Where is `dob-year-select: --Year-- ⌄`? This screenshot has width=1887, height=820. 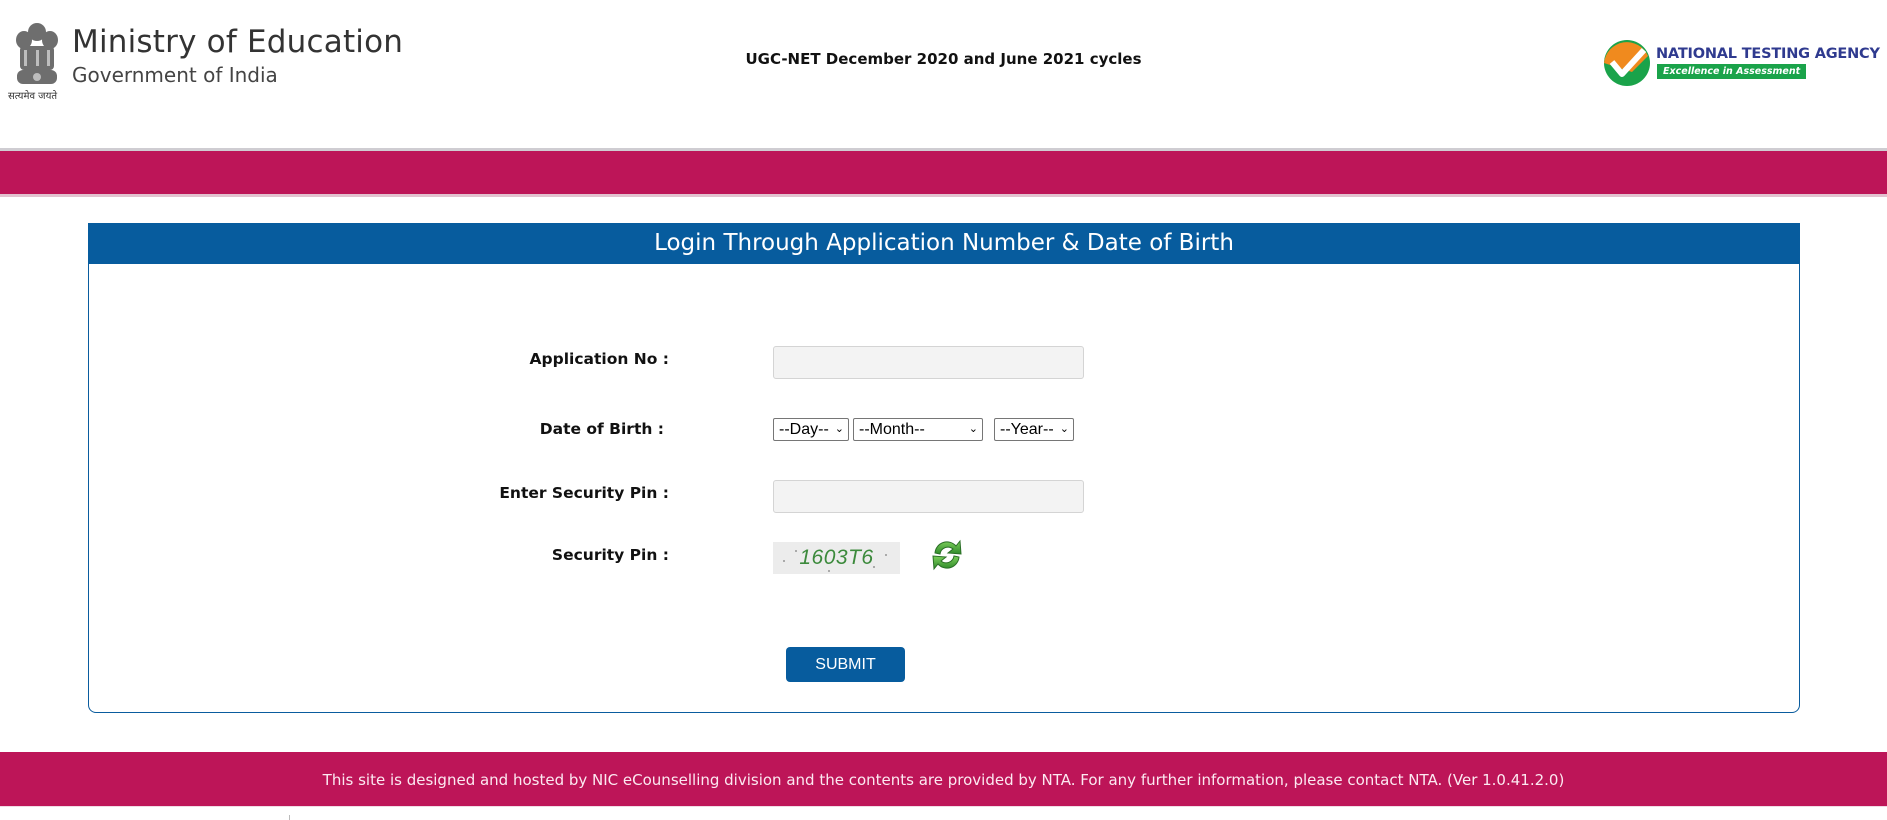
dob-year-select: --Year-- ⌄ is located at coordinates (1034, 429).